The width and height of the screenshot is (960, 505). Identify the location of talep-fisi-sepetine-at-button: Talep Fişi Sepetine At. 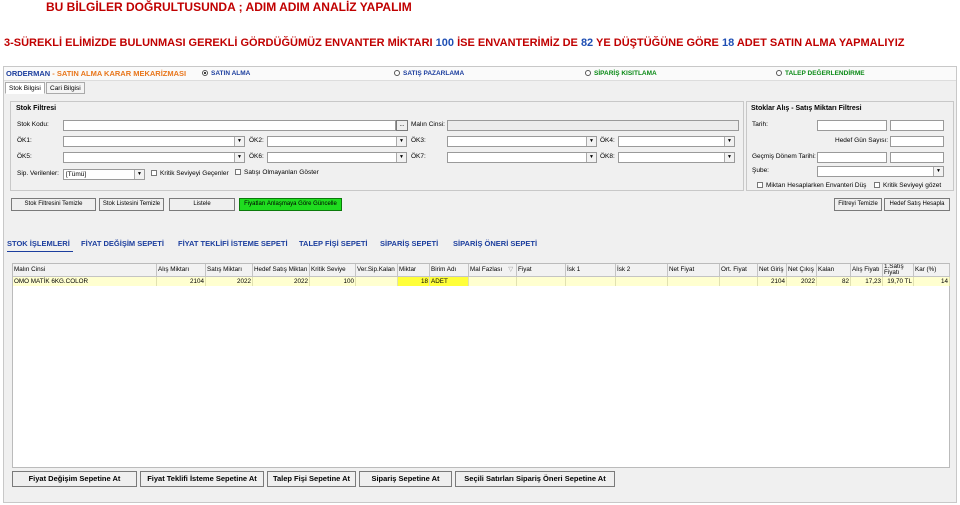
(311, 479).